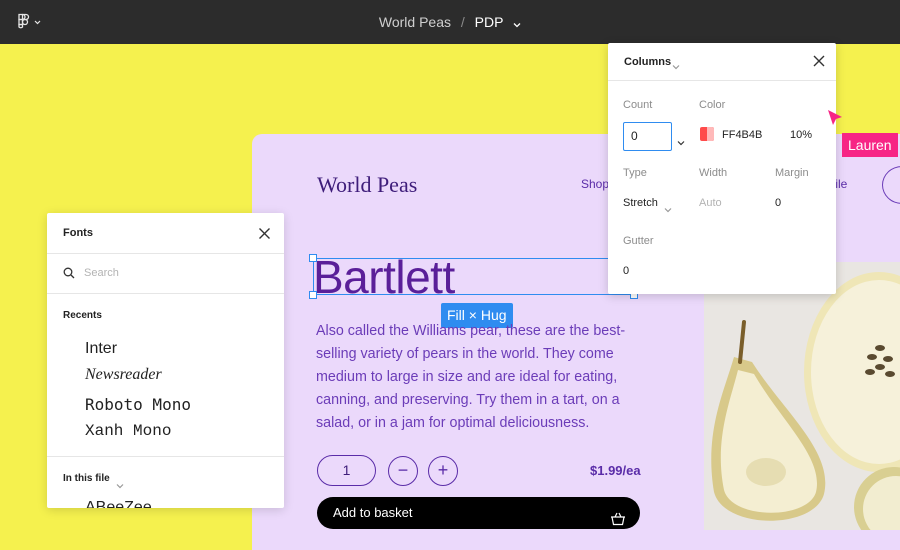  Describe the element at coordinates (346, 470) in the screenshot. I see `quantity-field: 1` at that location.